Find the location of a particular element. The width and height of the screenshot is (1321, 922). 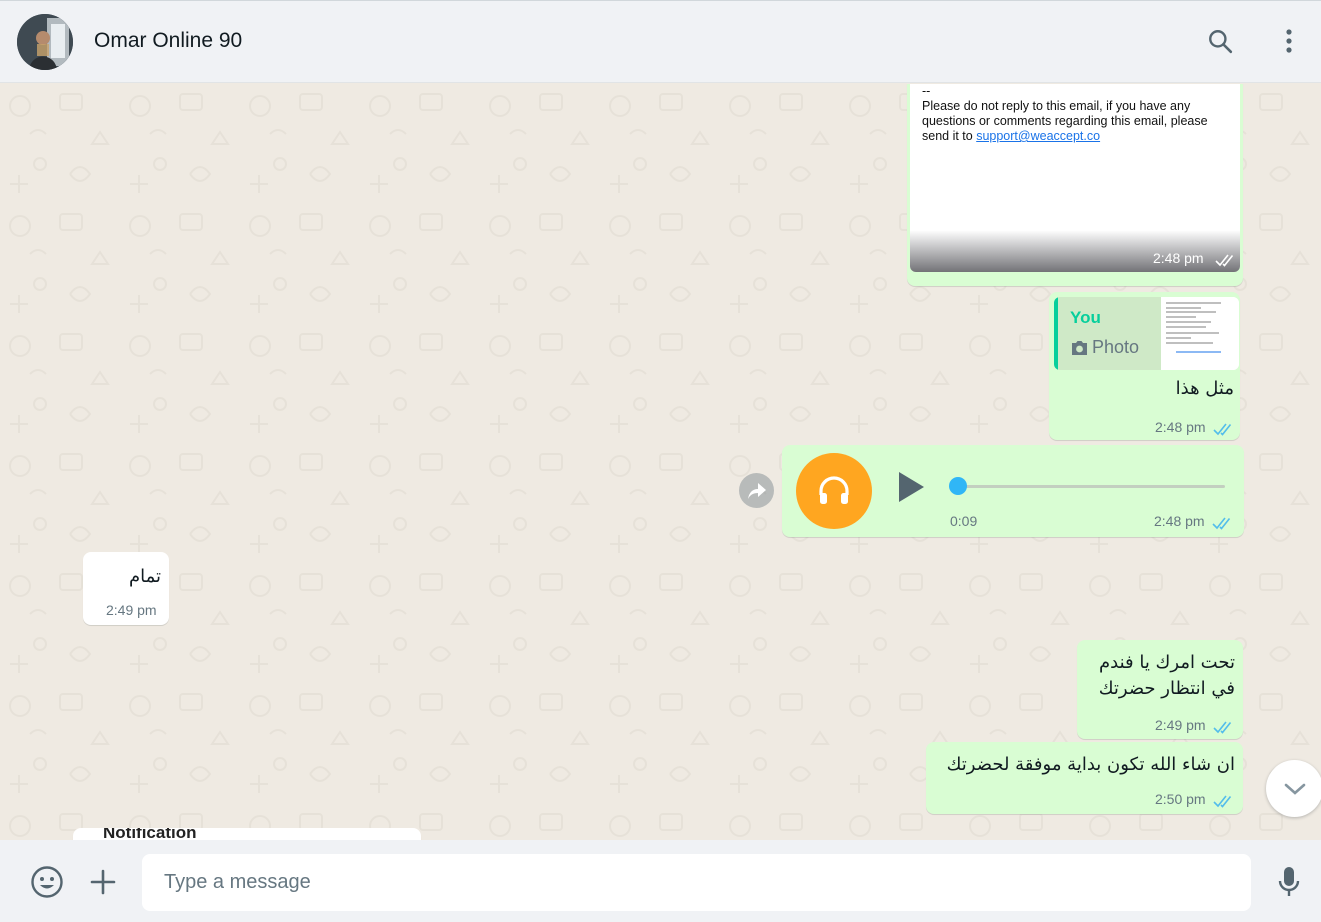

chat-header: Omar Online 90 is located at coordinates (660, 41).